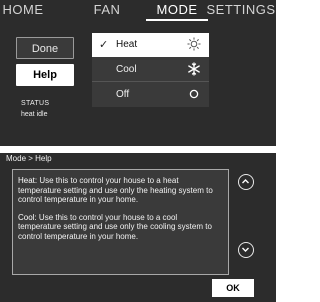  I want to click on mode-option-cool: Cool, so click(150, 70).